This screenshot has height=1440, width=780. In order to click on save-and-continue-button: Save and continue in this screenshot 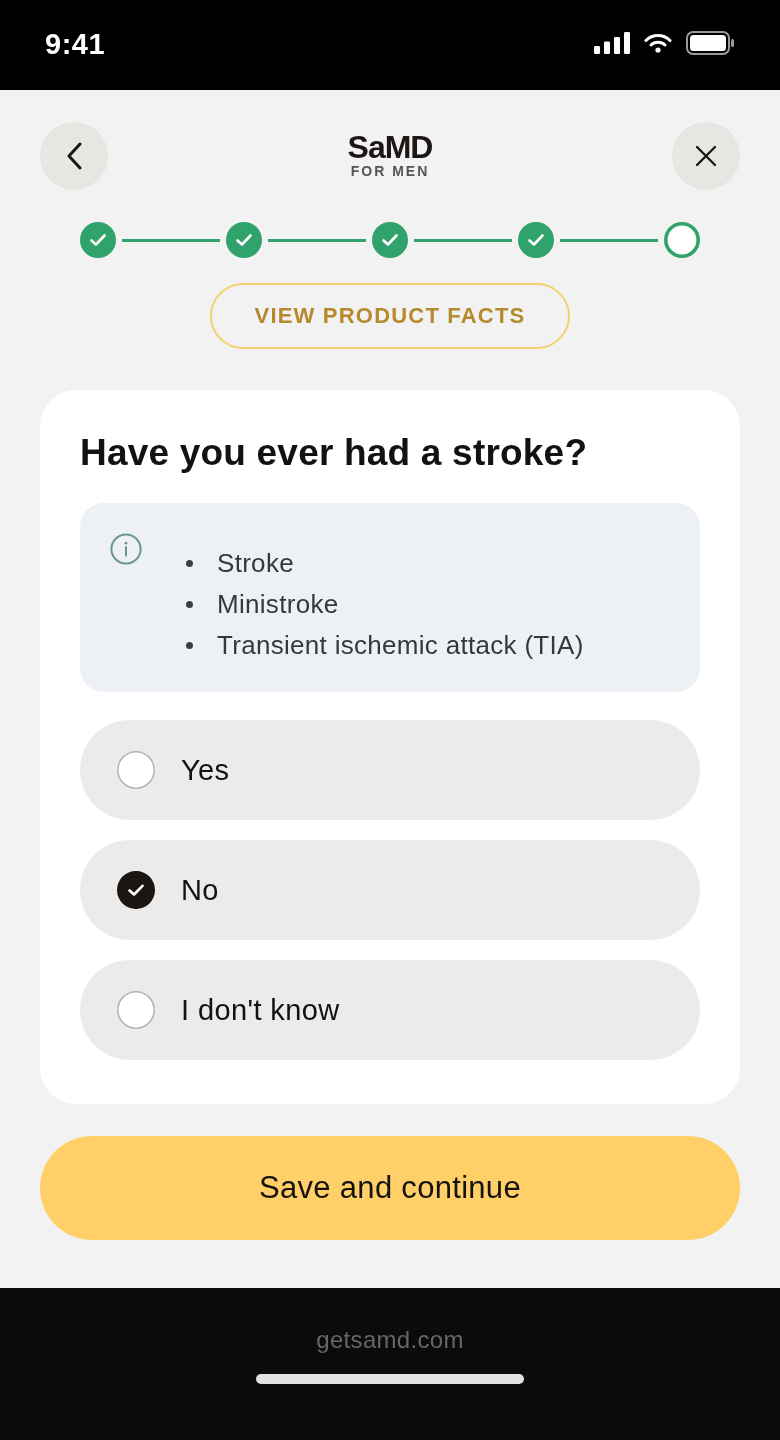, I will do `click(390, 1188)`.